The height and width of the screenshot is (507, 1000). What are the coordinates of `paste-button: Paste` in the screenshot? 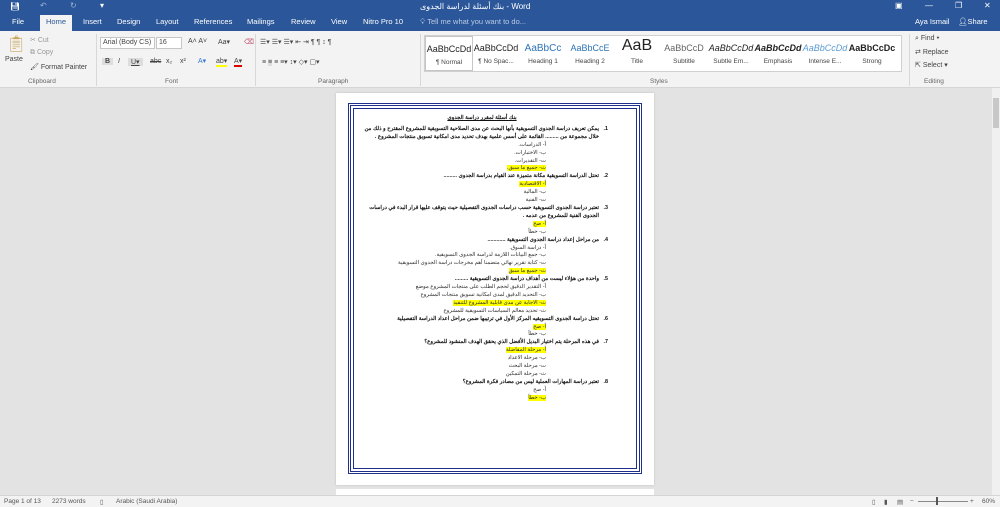 It's located at (14, 59).